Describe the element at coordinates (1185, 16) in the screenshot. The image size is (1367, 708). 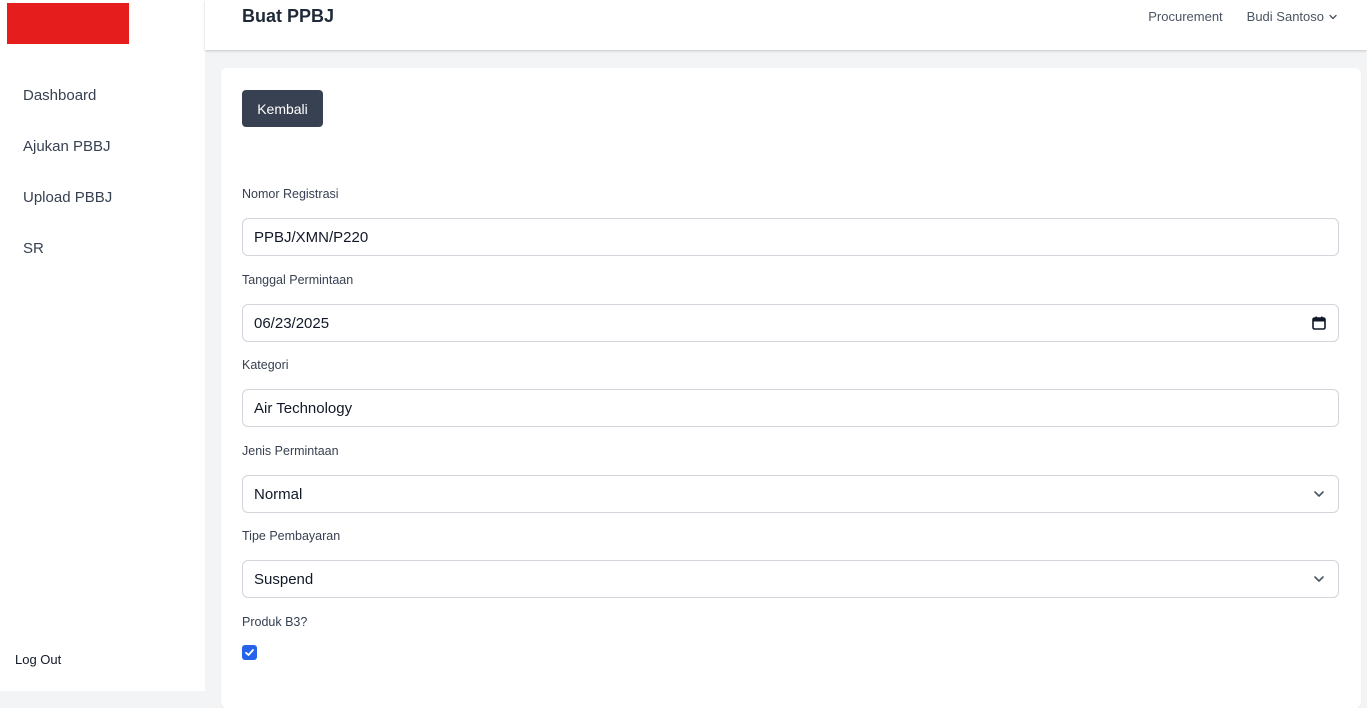
I see `role-label: Procurement` at that location.